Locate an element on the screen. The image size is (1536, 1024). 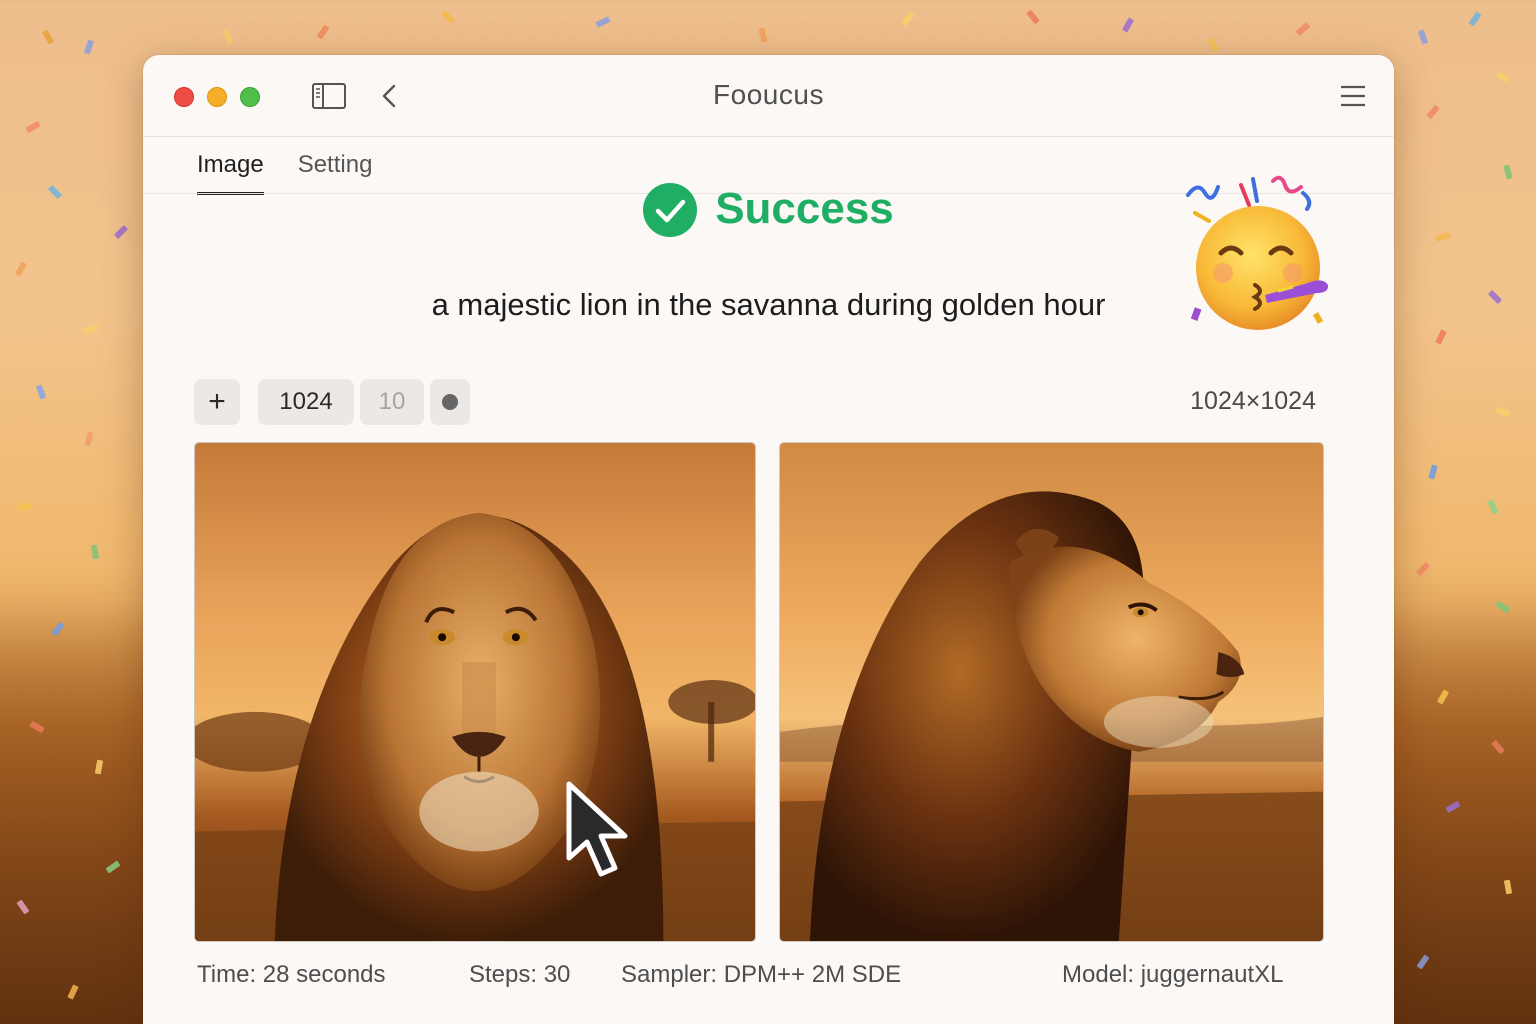
check-circle-icon is located at coordinates (670, 210).